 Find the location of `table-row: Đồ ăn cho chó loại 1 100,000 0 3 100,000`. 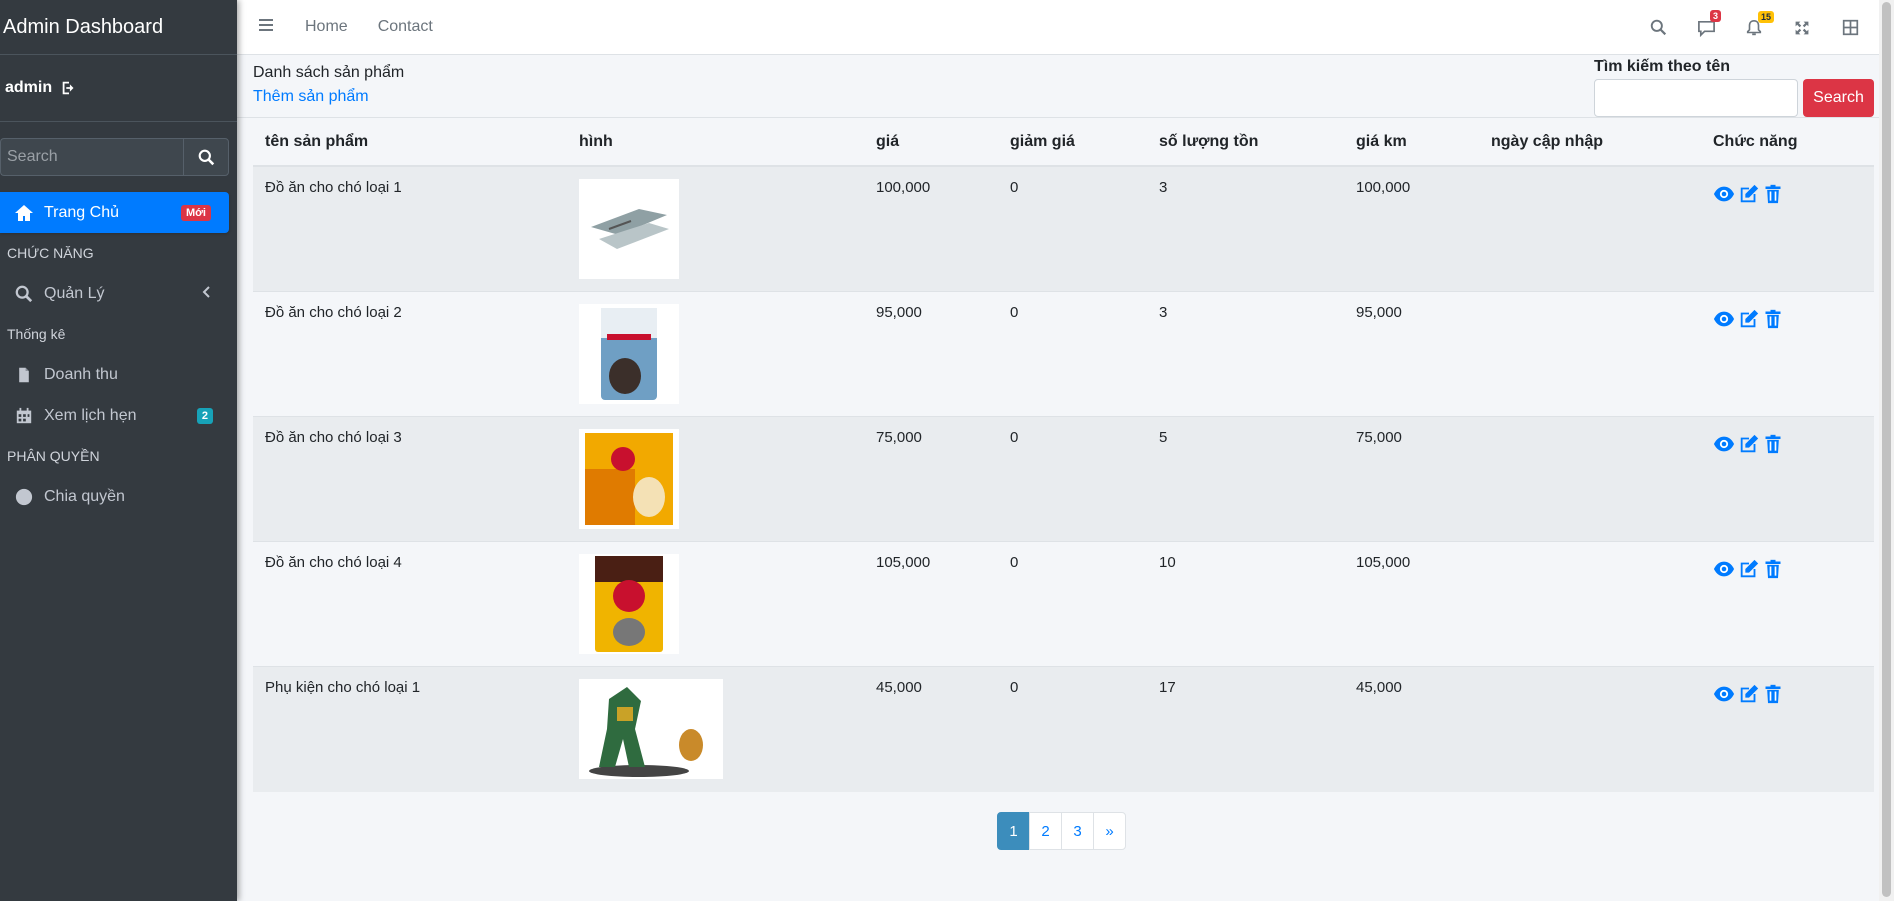

table-row: Đồ ăn cho chó loại 1 100,000 0 3 100,000 is located at coordinates (1063, 228).